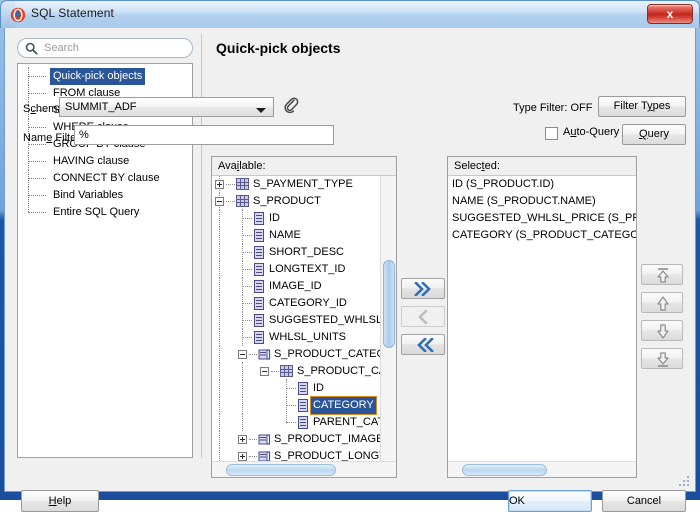  Describe the element at coordinates (91, 161) in the screenshot. I see `sidebar-item-label: HAVING clause` at that location.